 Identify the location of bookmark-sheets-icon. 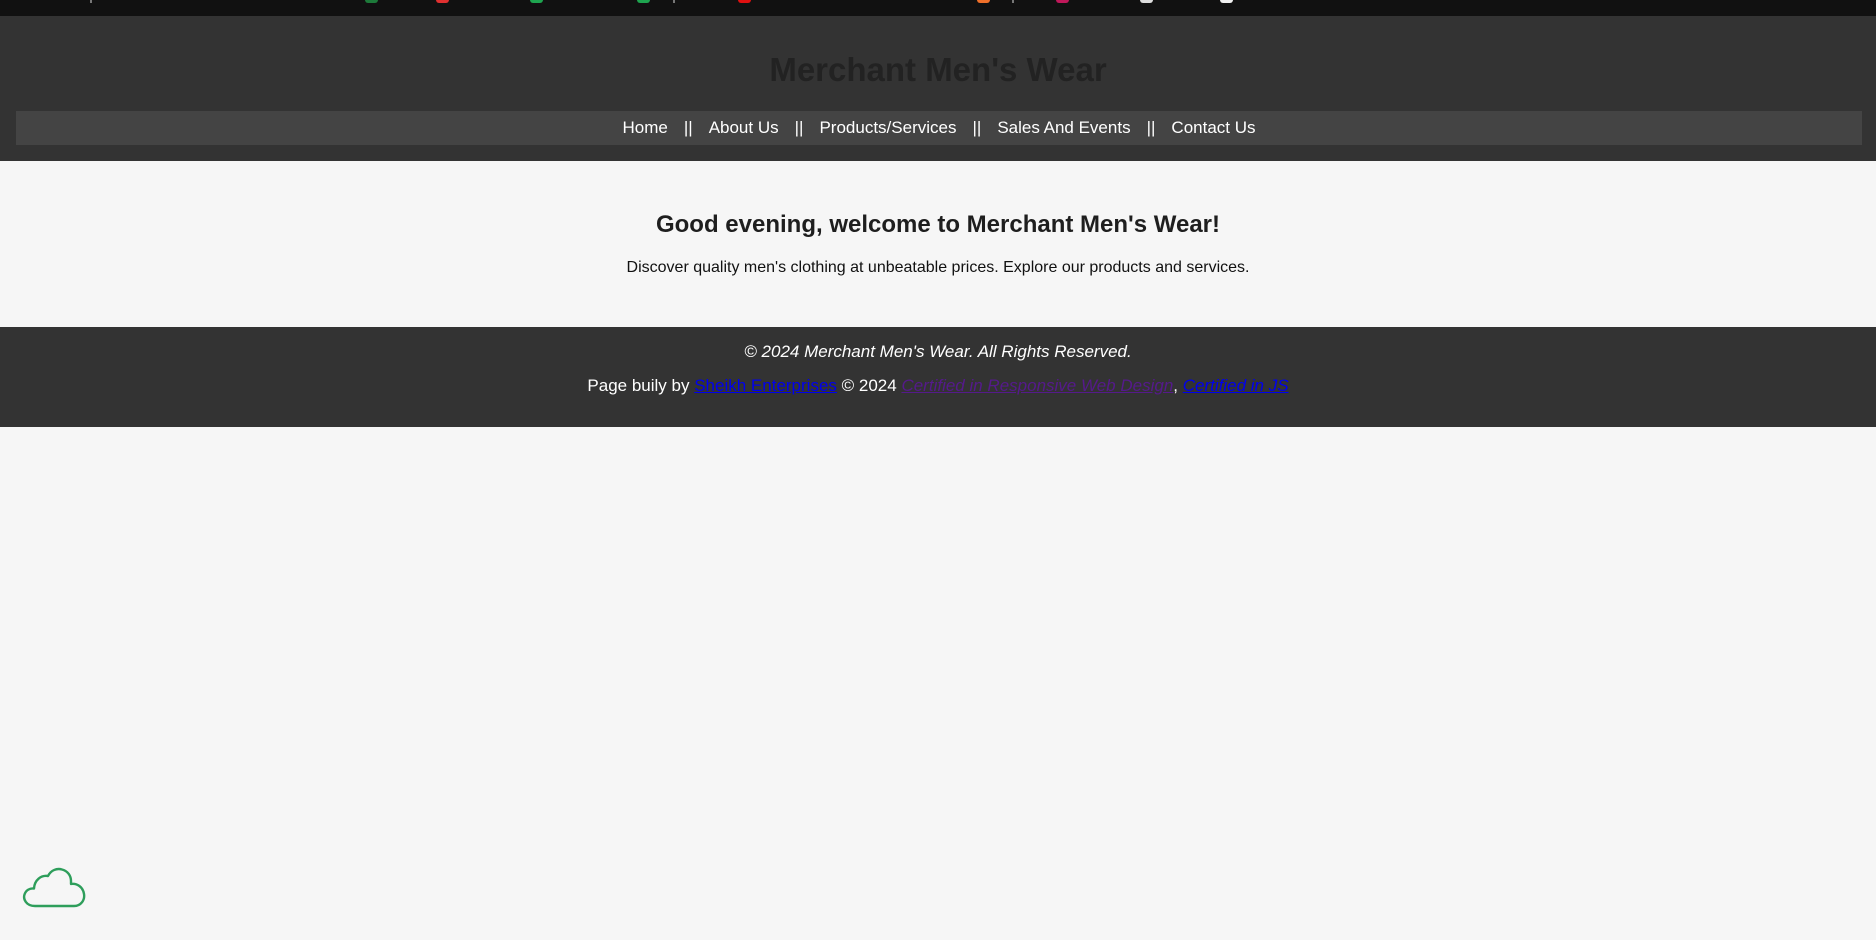
(536, 1).